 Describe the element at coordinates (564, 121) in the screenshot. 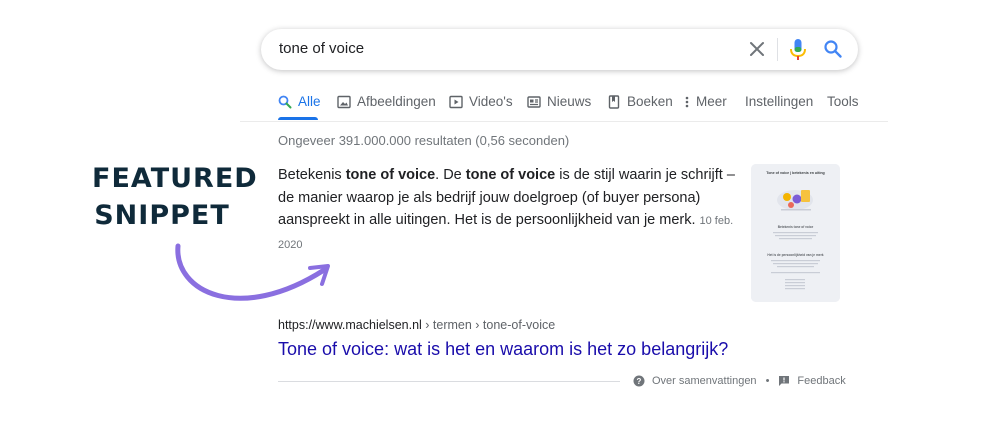

I see `tabs-divider` at that location.